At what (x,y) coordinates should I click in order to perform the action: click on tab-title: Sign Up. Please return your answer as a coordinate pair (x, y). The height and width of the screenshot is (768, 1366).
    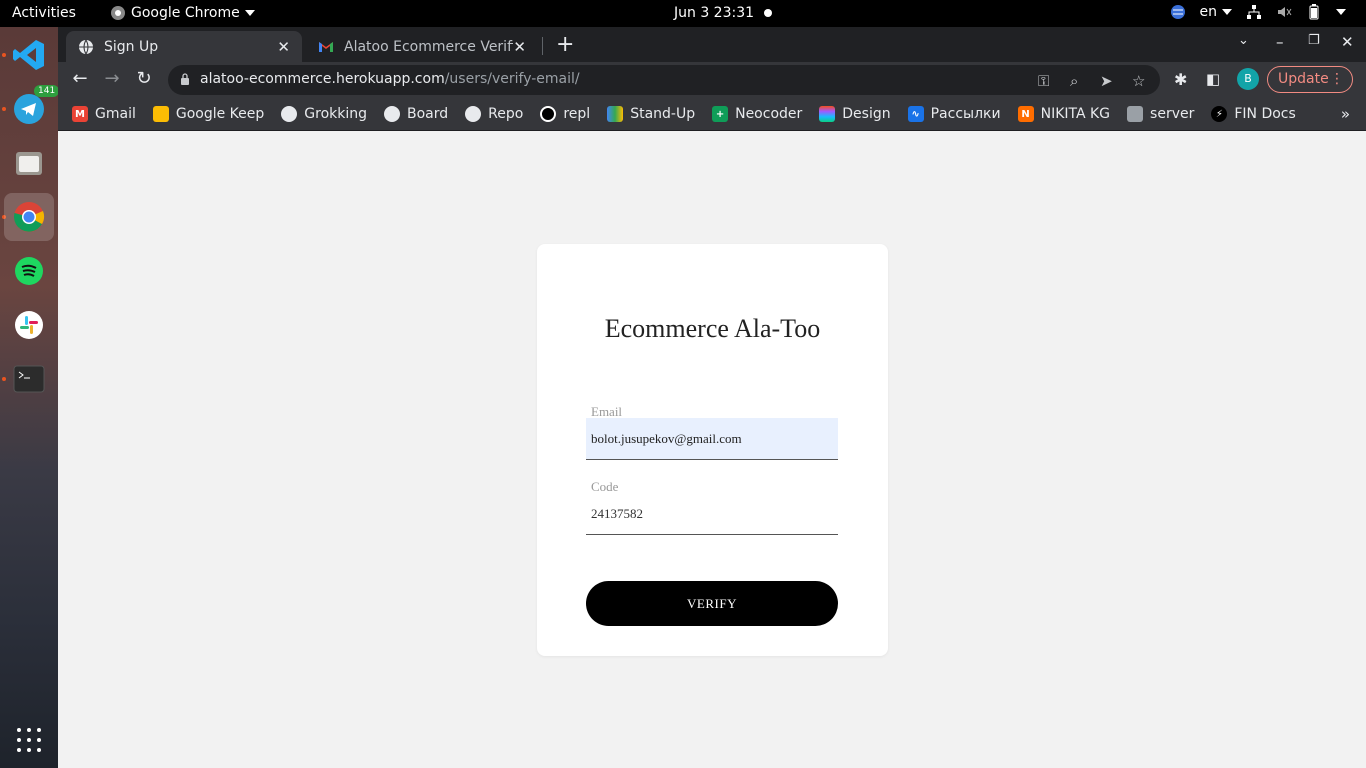
    Looking at the image, I should click on (131, 46).